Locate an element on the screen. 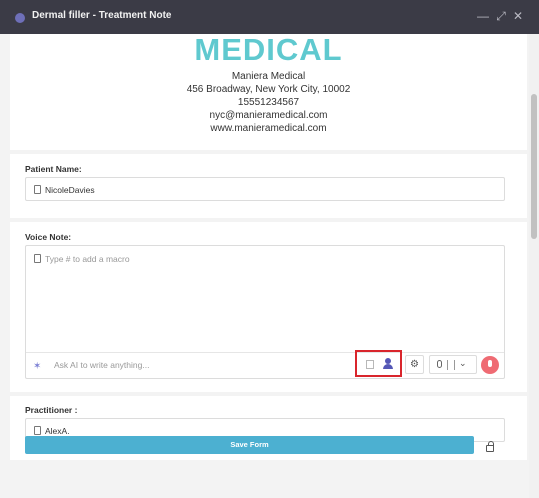  microphone-icon is located at coordinates (439, 364).